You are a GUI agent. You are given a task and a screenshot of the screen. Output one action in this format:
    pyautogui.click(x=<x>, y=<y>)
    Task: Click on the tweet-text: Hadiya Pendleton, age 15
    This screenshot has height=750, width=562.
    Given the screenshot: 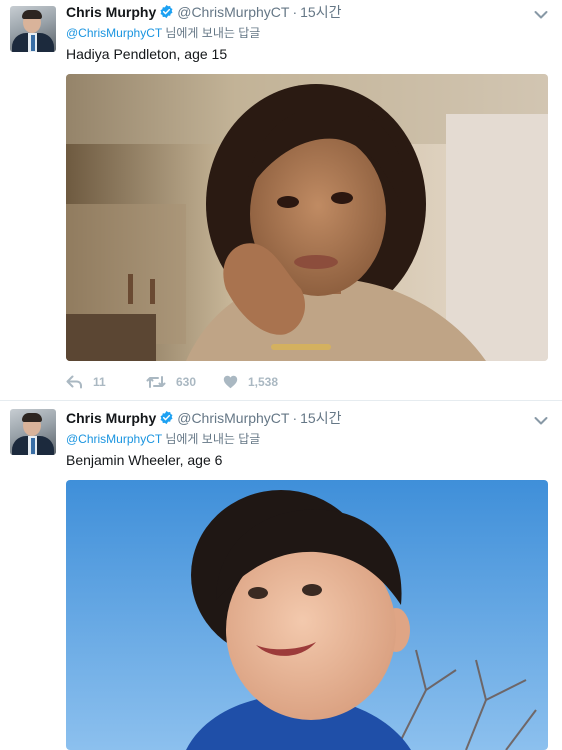 What is the action you would take?
    pyautogui.click(x=147, y=54)
    